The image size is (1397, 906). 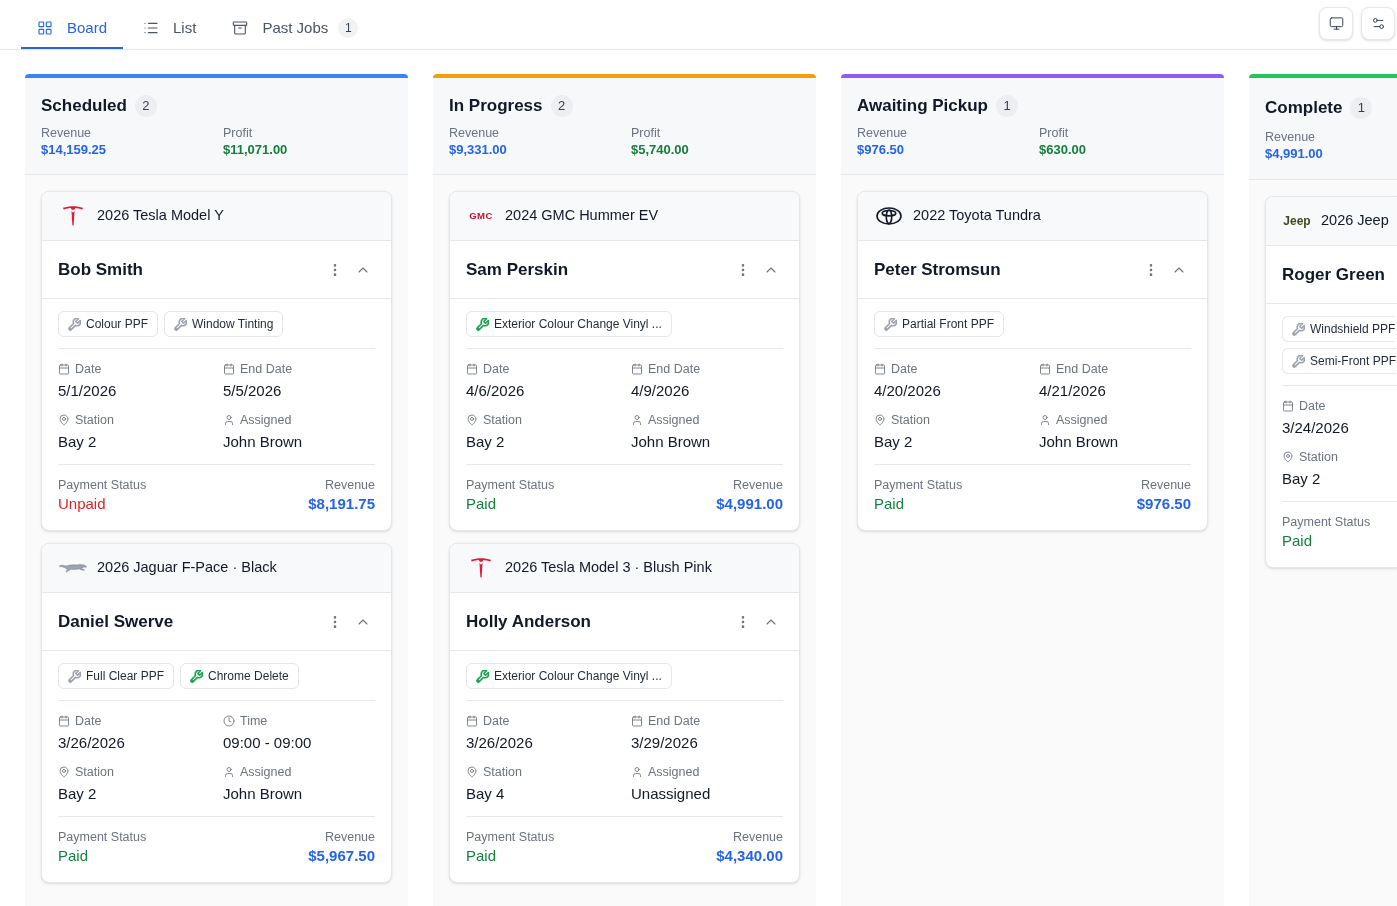 What do you see at coordinates (116, 621) in the screenshot?
I see `customer-name: Daniel Swerve` at bounding box center [116, 621].